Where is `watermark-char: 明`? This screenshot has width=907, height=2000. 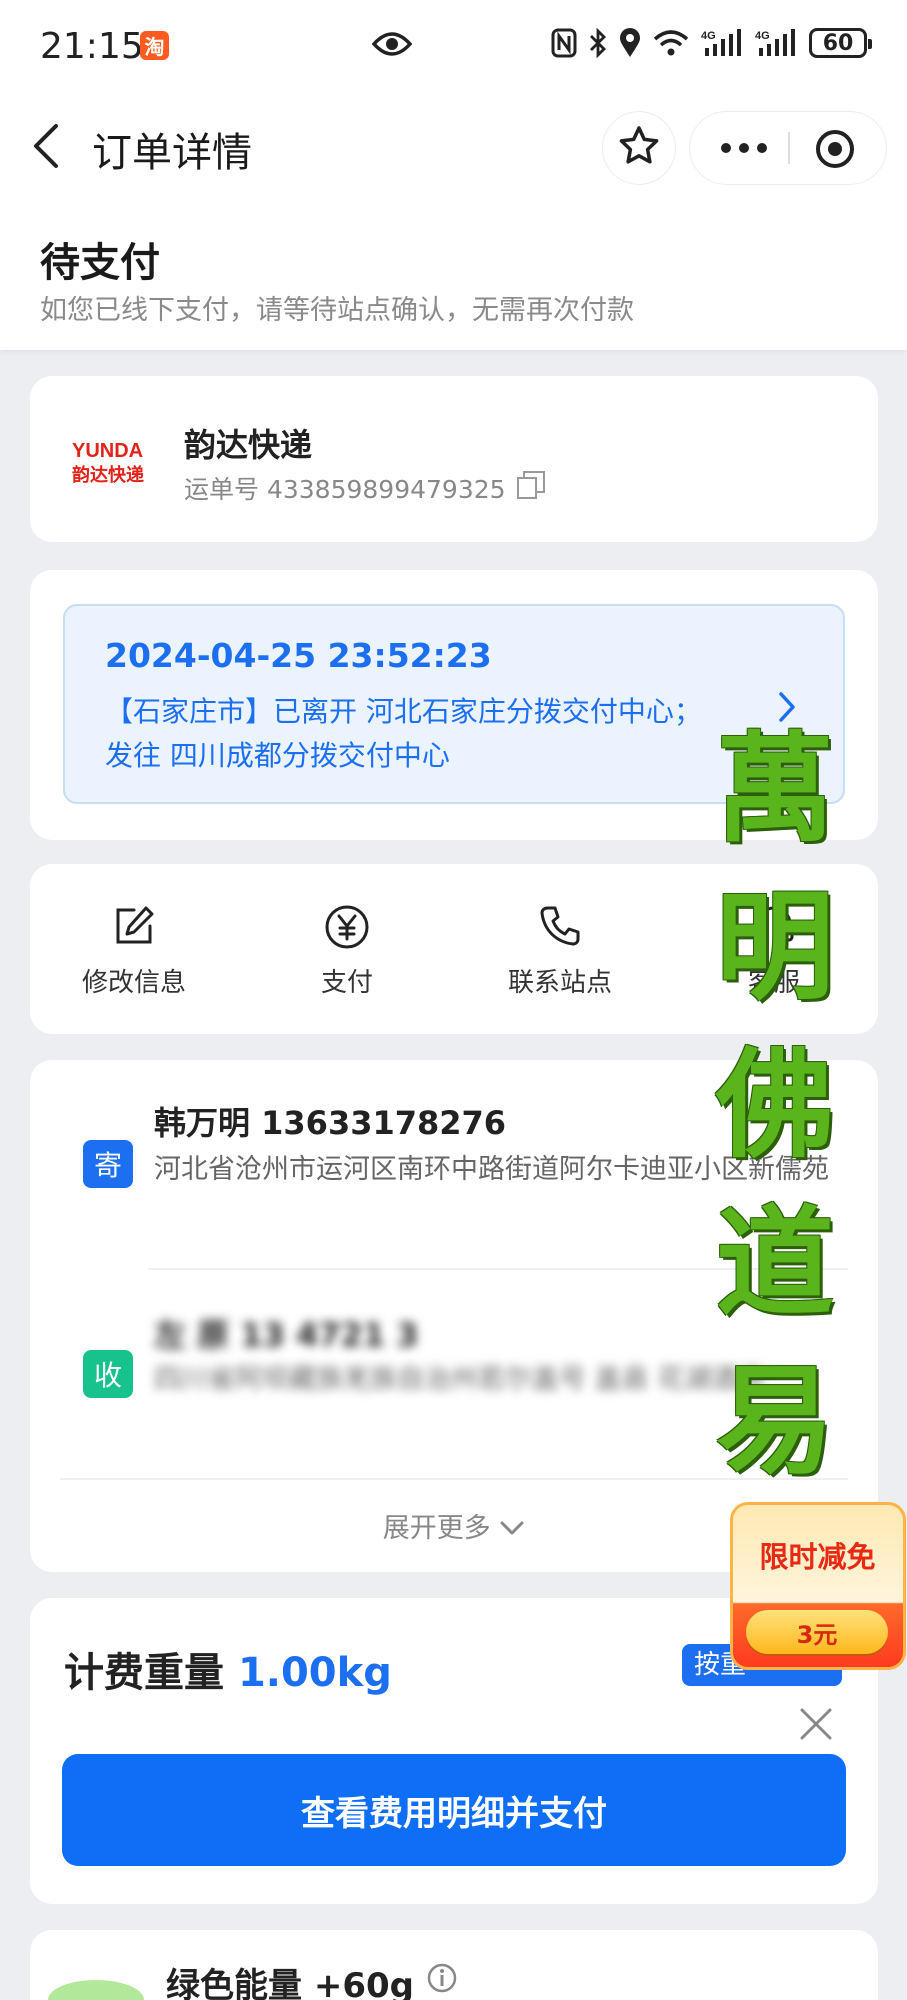
watermark-char: 明 is located at coordinates (774, 946).